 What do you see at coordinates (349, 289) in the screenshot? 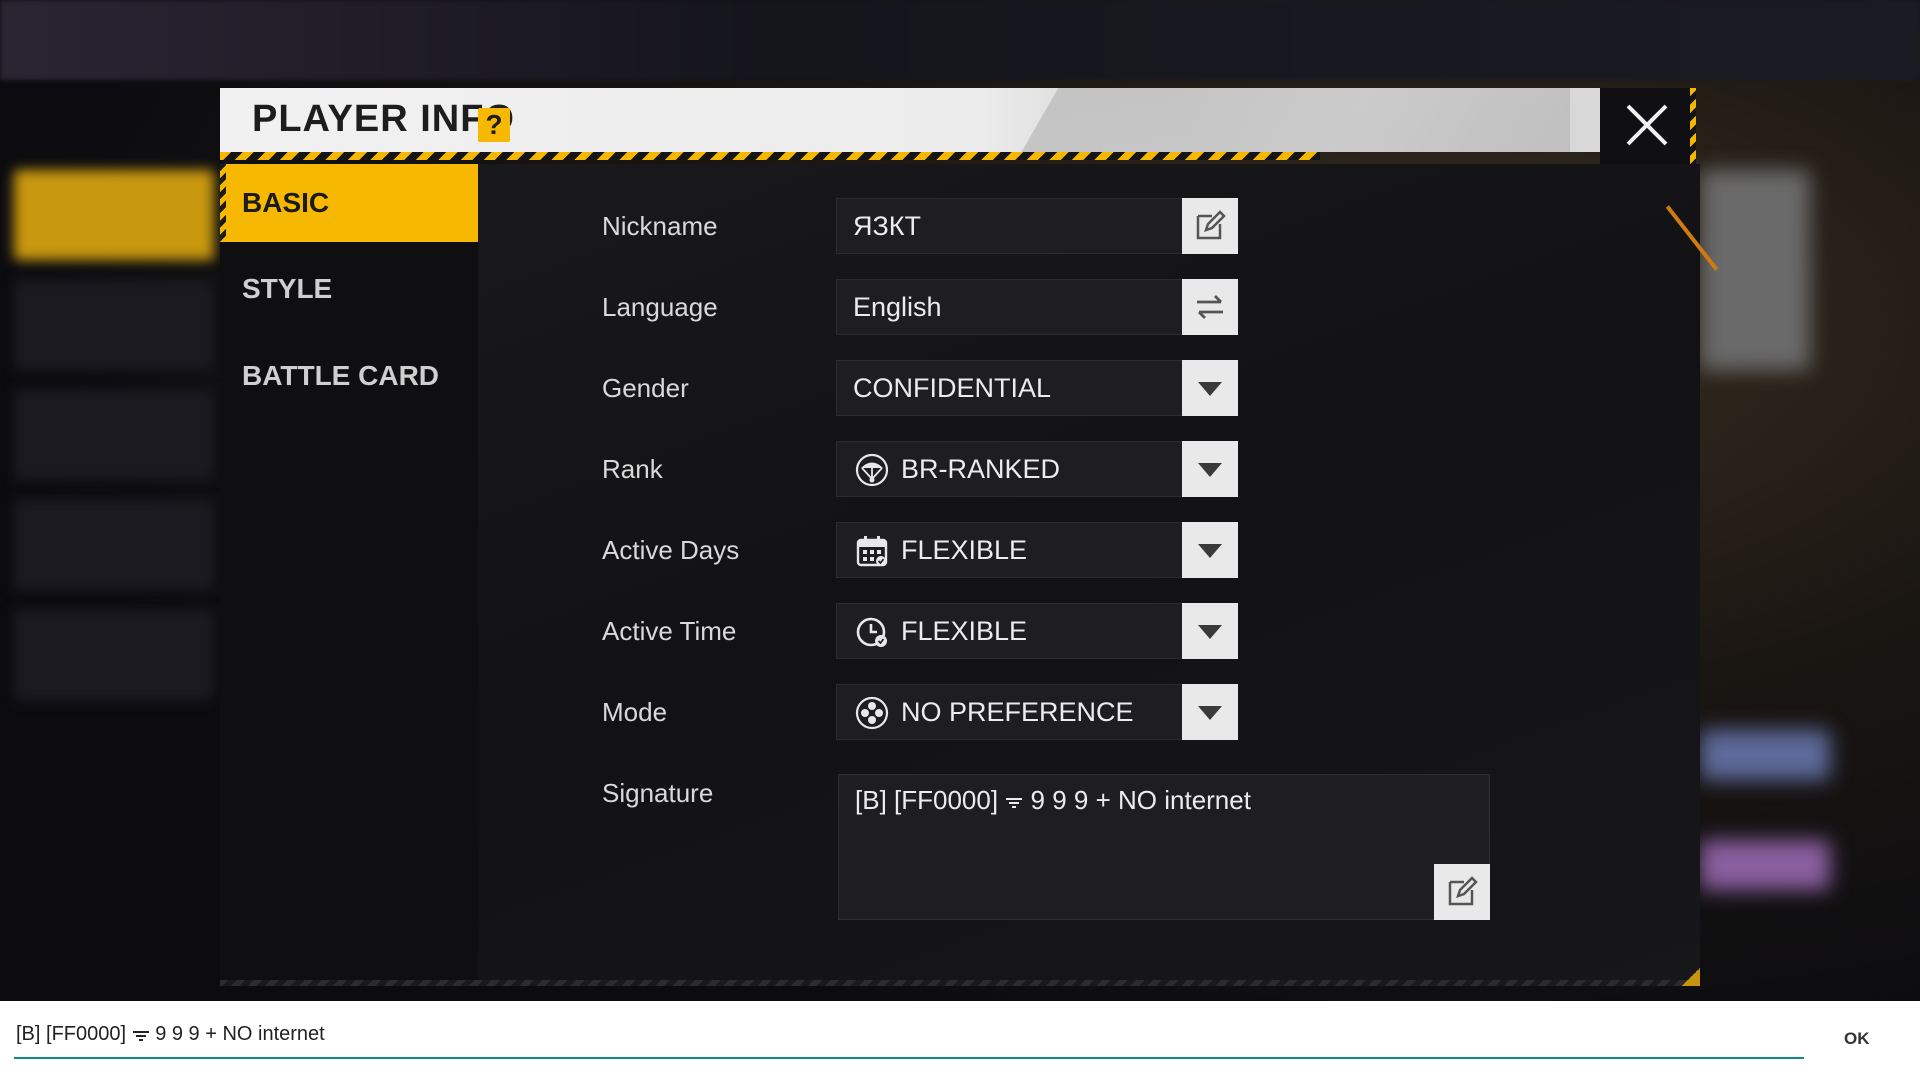
I see `tab-style: STYLE` at bounding box center [349, 289].